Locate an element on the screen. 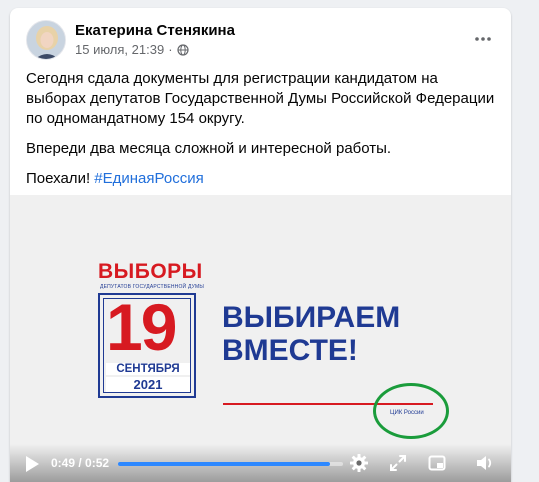  settings-gear-icon is located at coordinates (359, 463).